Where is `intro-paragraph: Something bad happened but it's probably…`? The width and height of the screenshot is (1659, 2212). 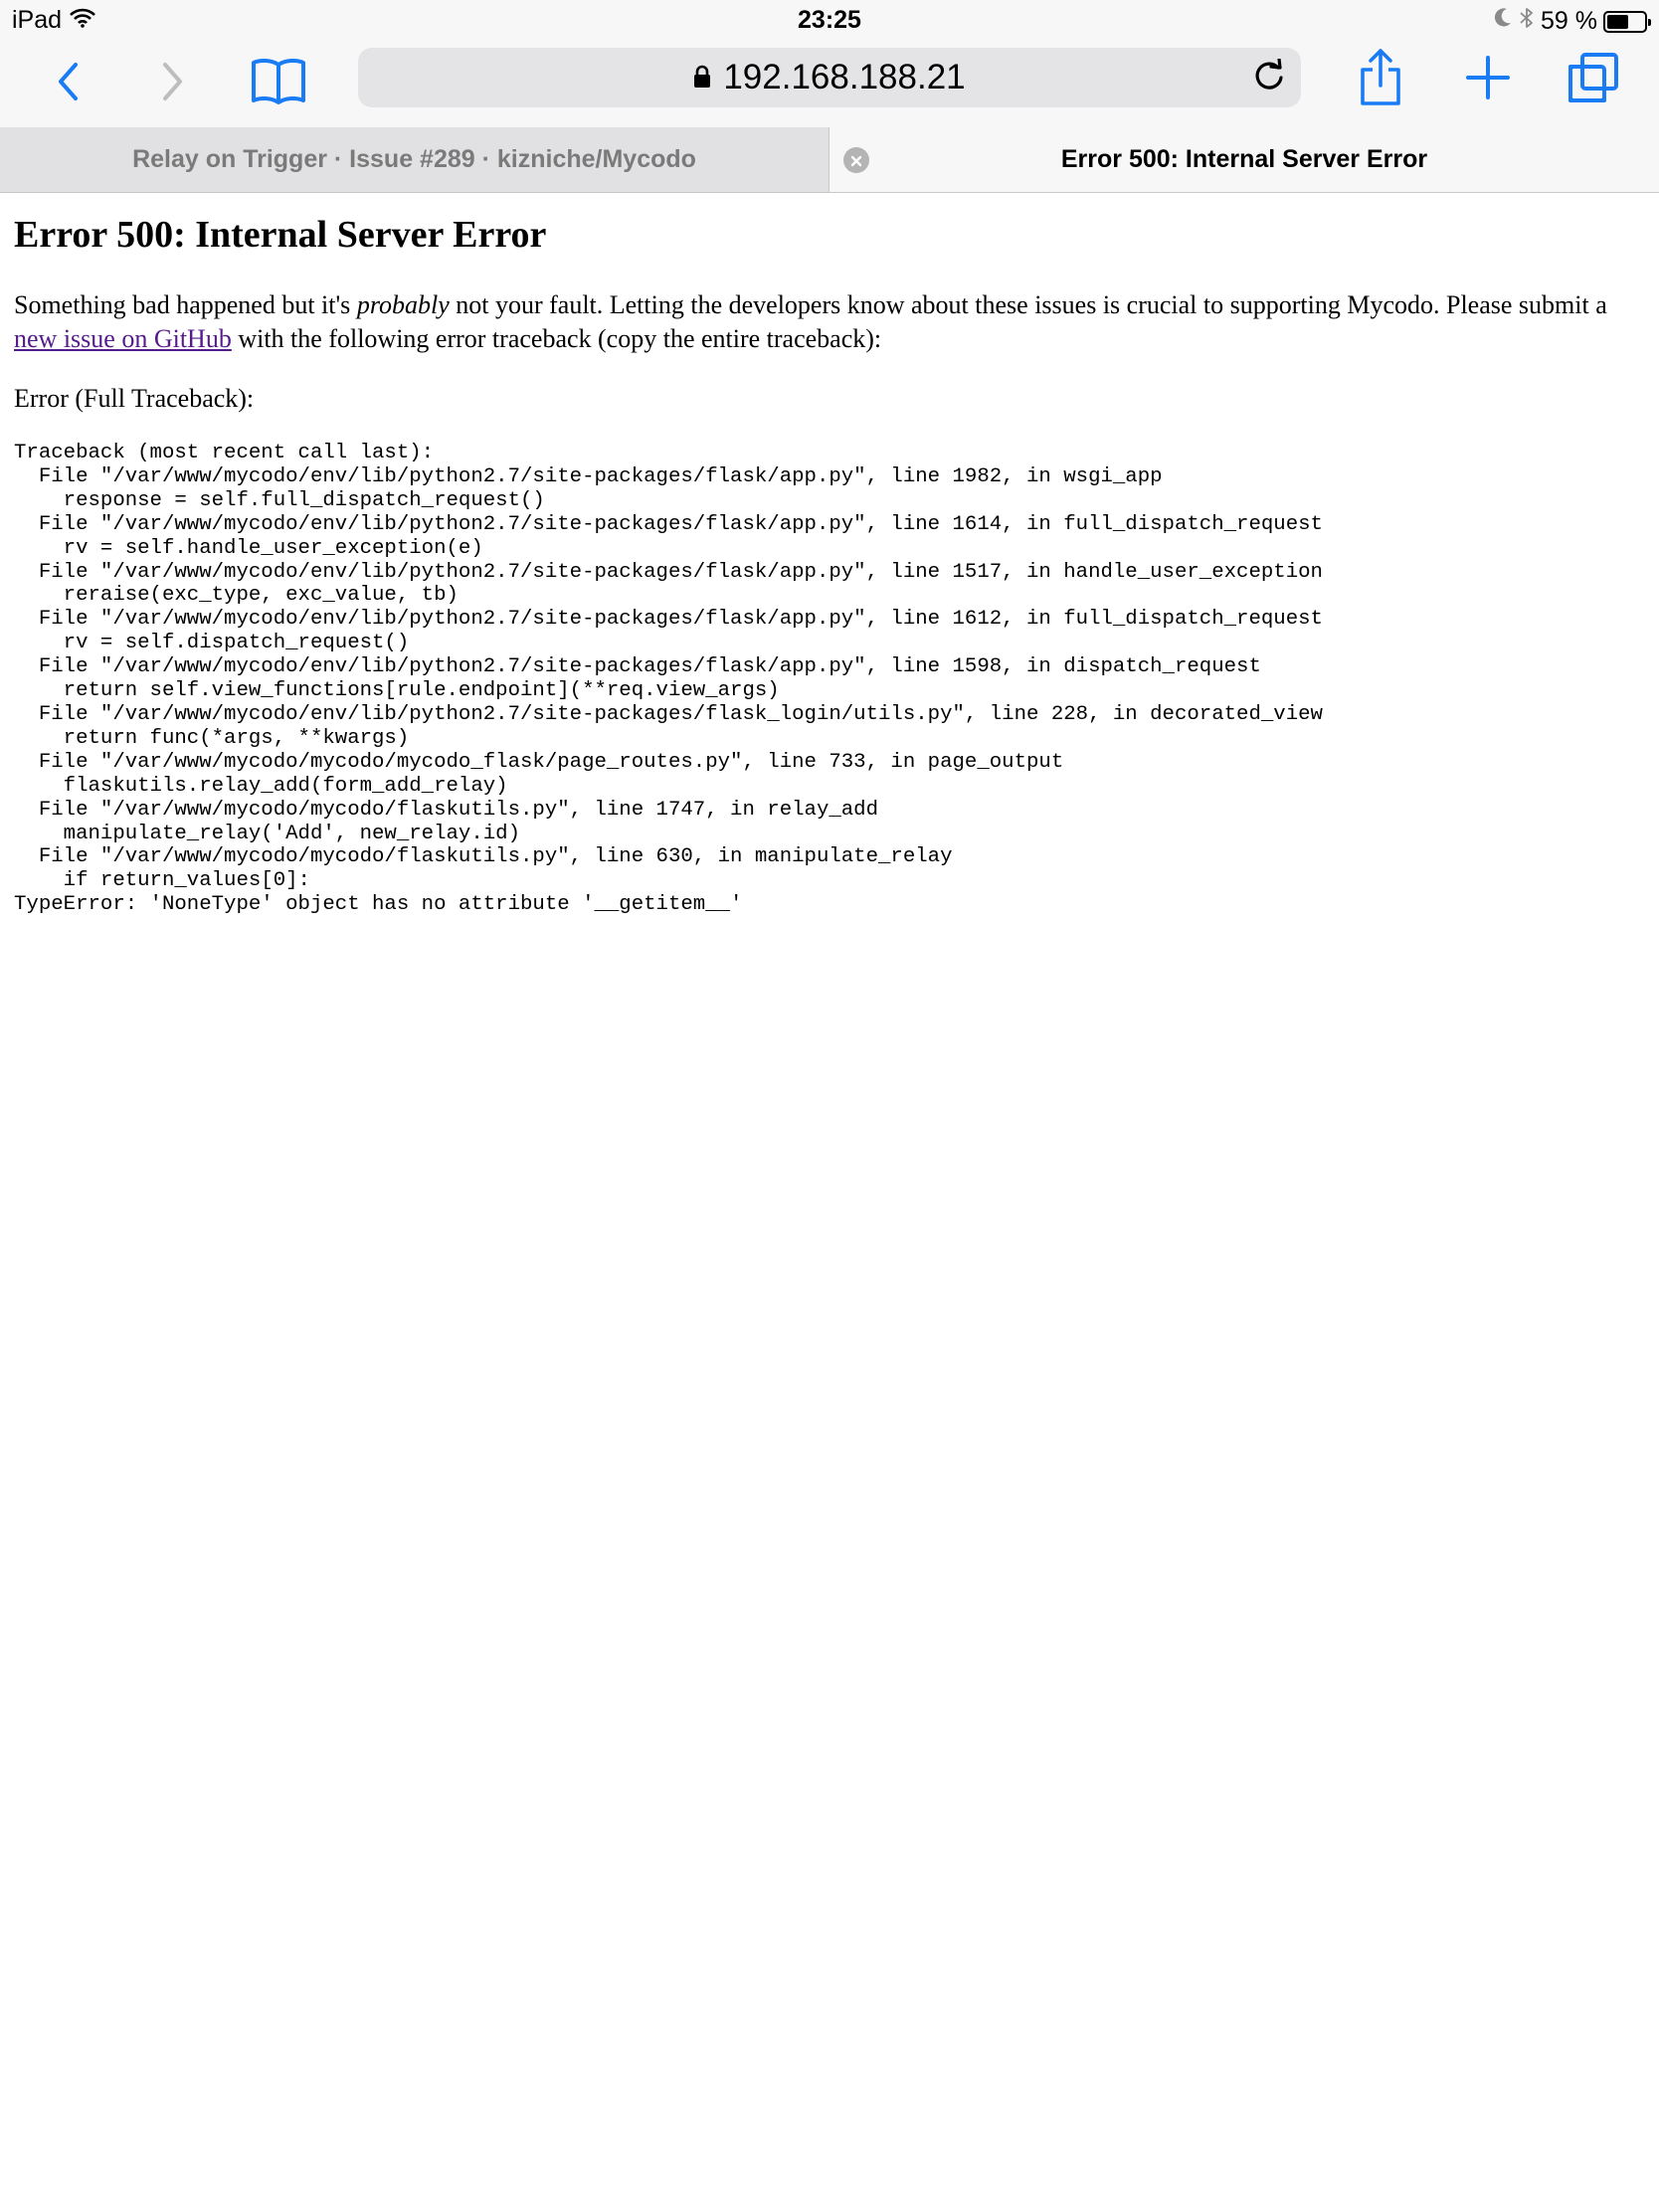
intro-paragraph: Something bad happened but it's probably… is located at coordinates (829, 322).